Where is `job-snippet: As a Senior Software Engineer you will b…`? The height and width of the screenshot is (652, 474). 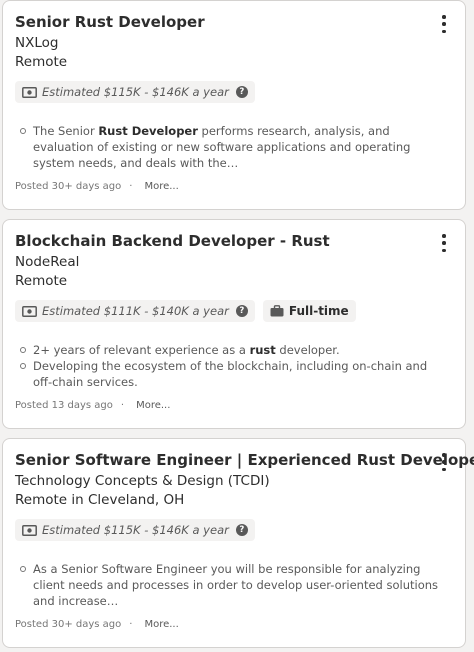
job-snippet: As a Senior Software Engineer you will b… is located at coordinates (231, 585).